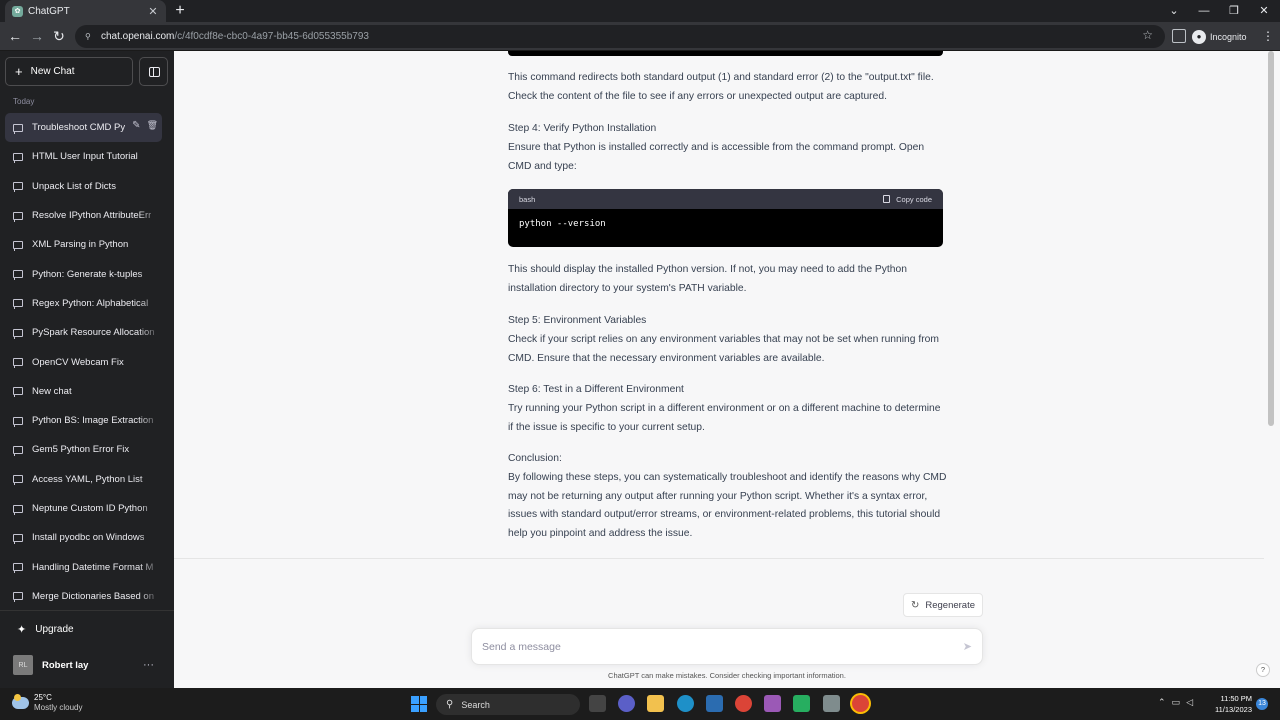 The width and height of the screenshot is (1280, 720). Describe the element at coordinates (83, 629) in the screenshot. I see `upgrade-button: ✦ Upgrade` at that location.